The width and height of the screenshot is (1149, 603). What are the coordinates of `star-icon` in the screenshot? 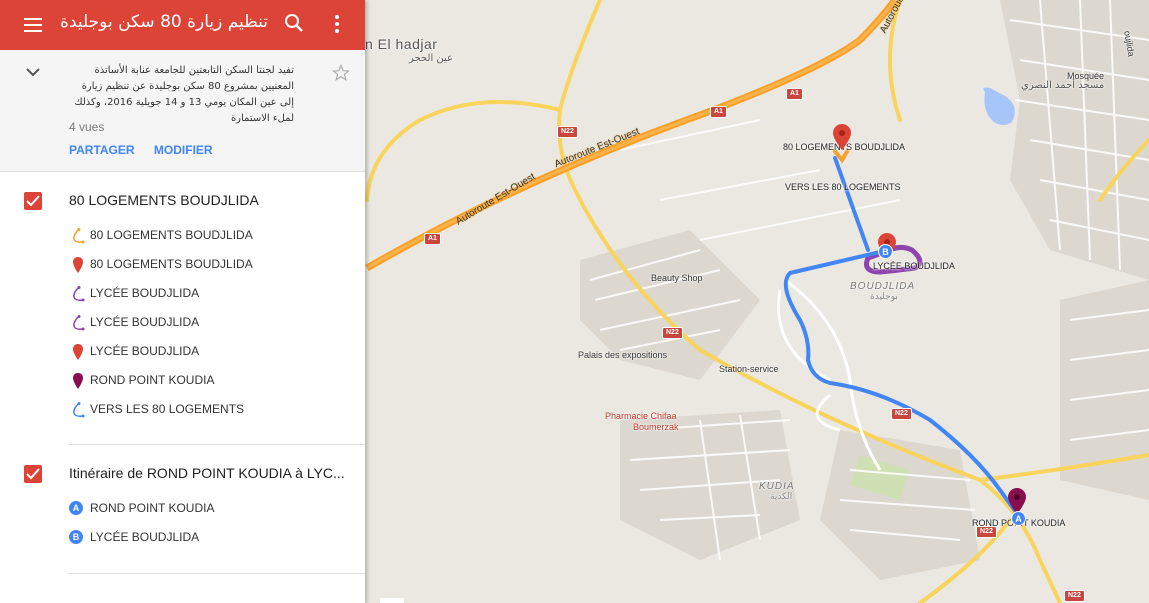 It's located at (341, 73).